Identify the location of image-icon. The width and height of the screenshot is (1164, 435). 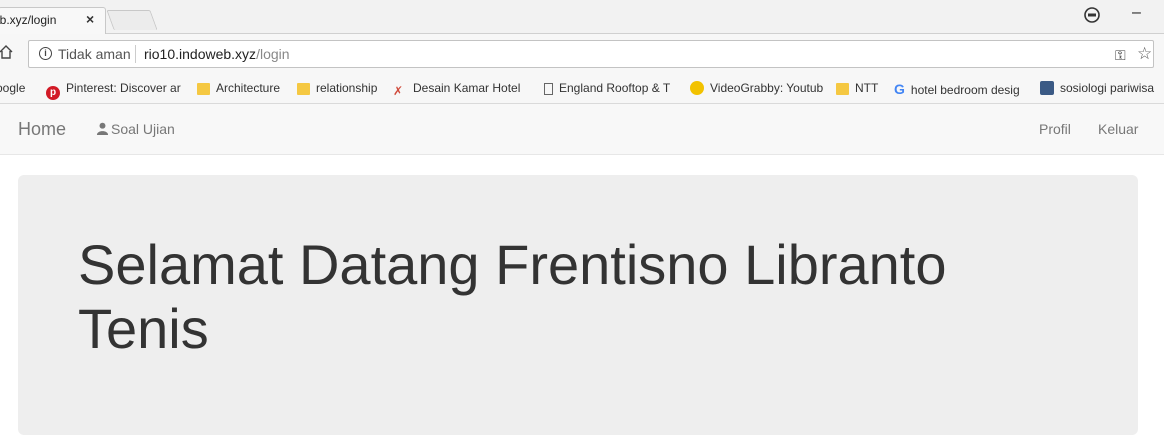
(1047, 88).